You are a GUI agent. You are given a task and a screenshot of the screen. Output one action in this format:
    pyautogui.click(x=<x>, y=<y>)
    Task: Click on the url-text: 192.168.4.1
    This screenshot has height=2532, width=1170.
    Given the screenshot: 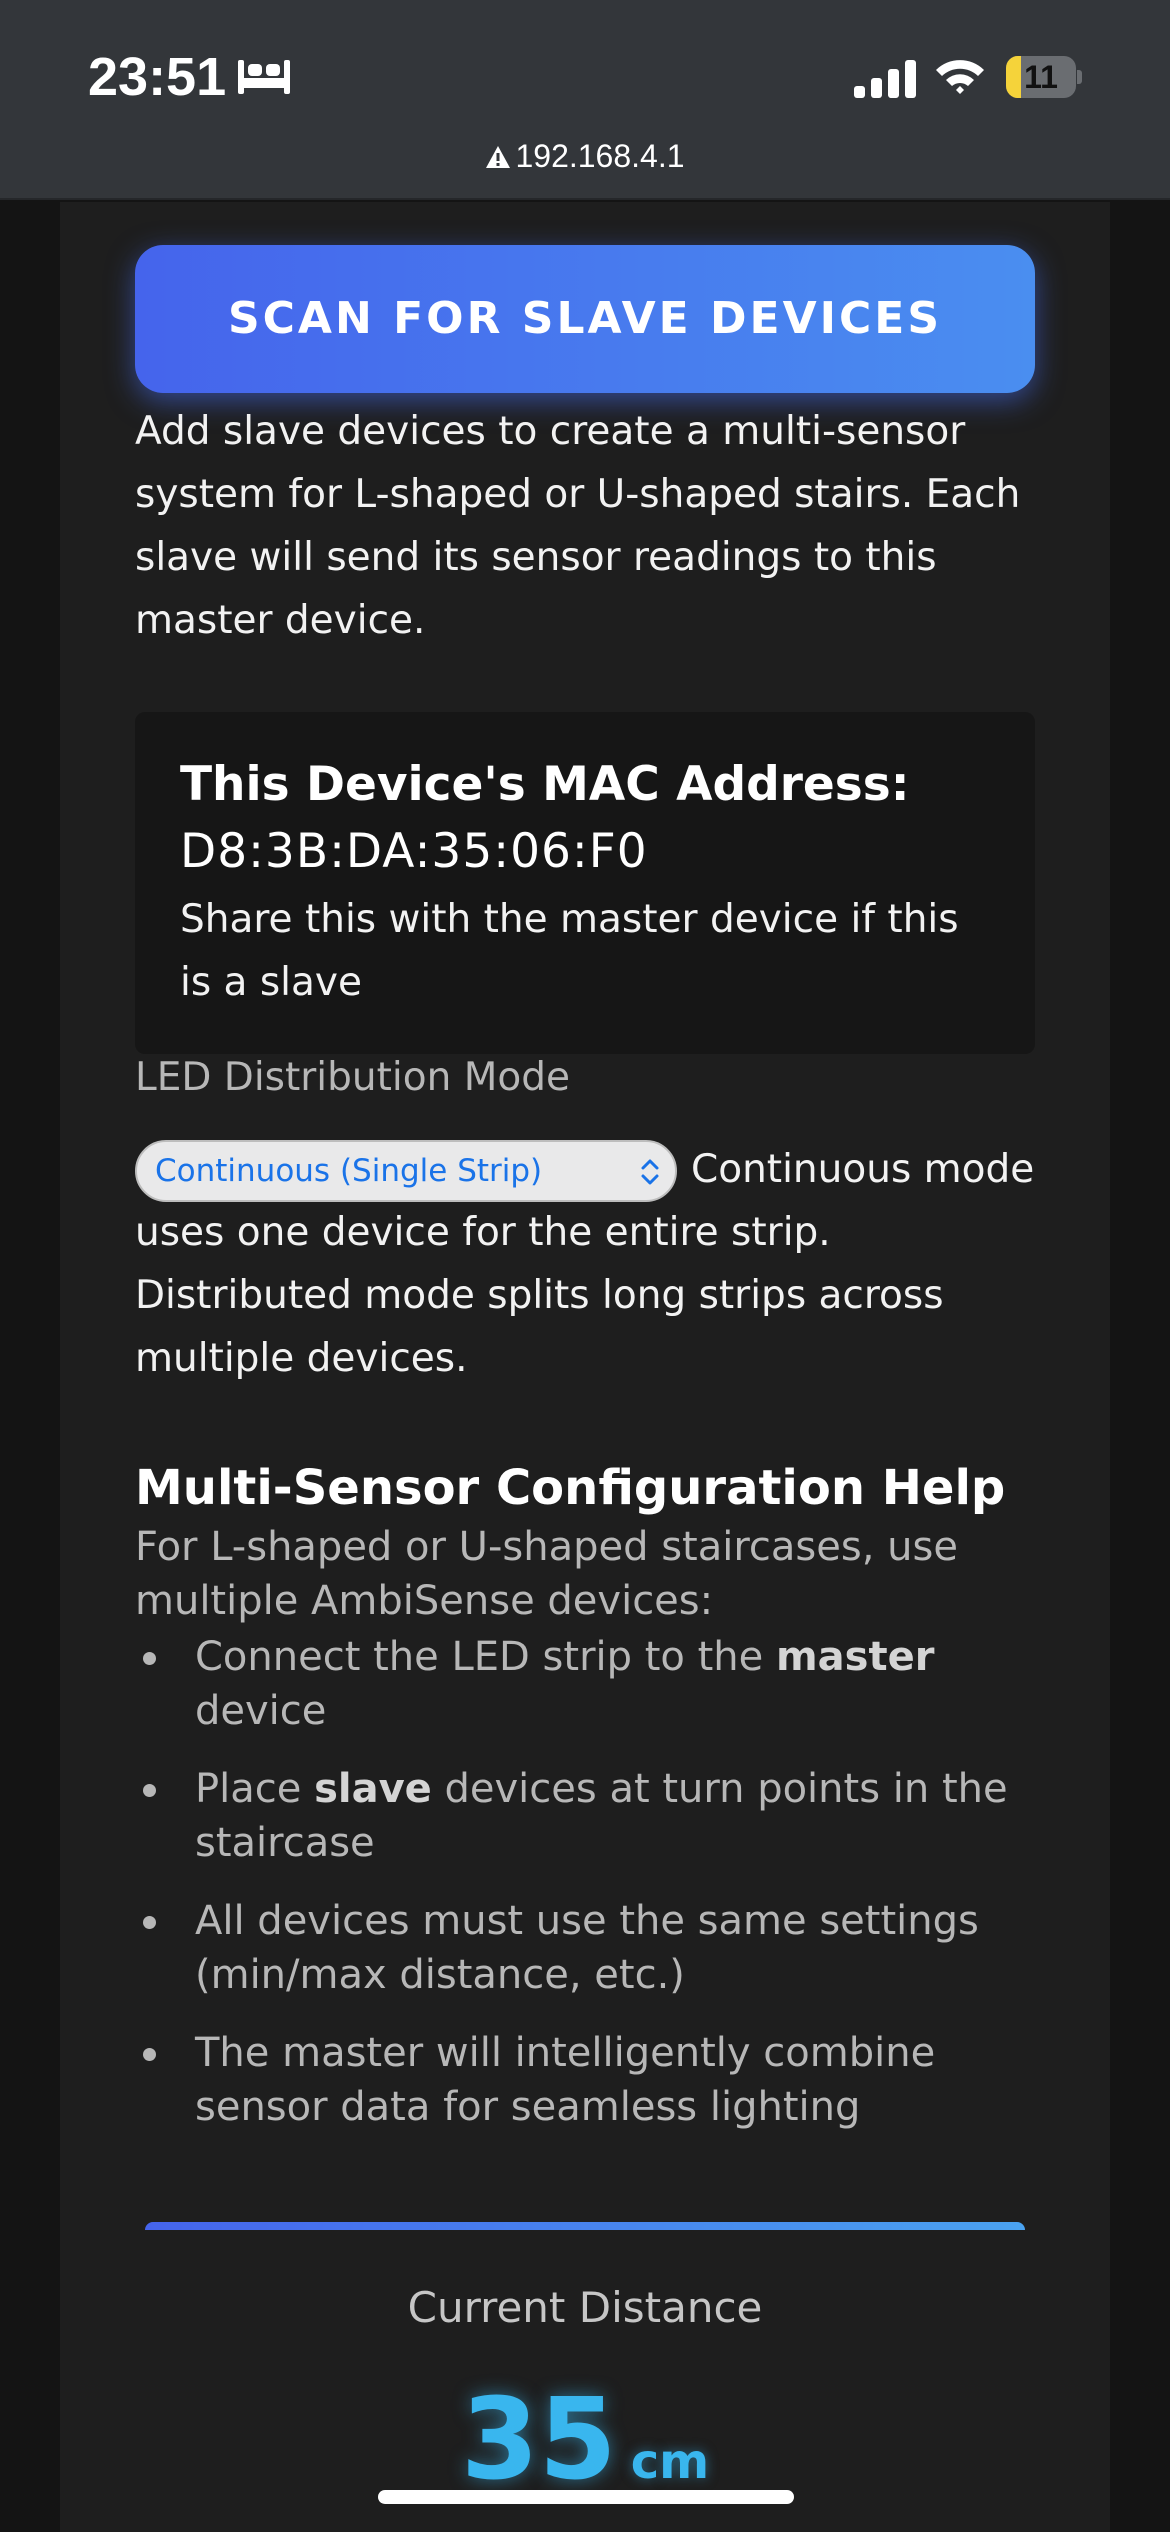 What is the action you would take?
    pyautogui.click(x=600, y=156)
    